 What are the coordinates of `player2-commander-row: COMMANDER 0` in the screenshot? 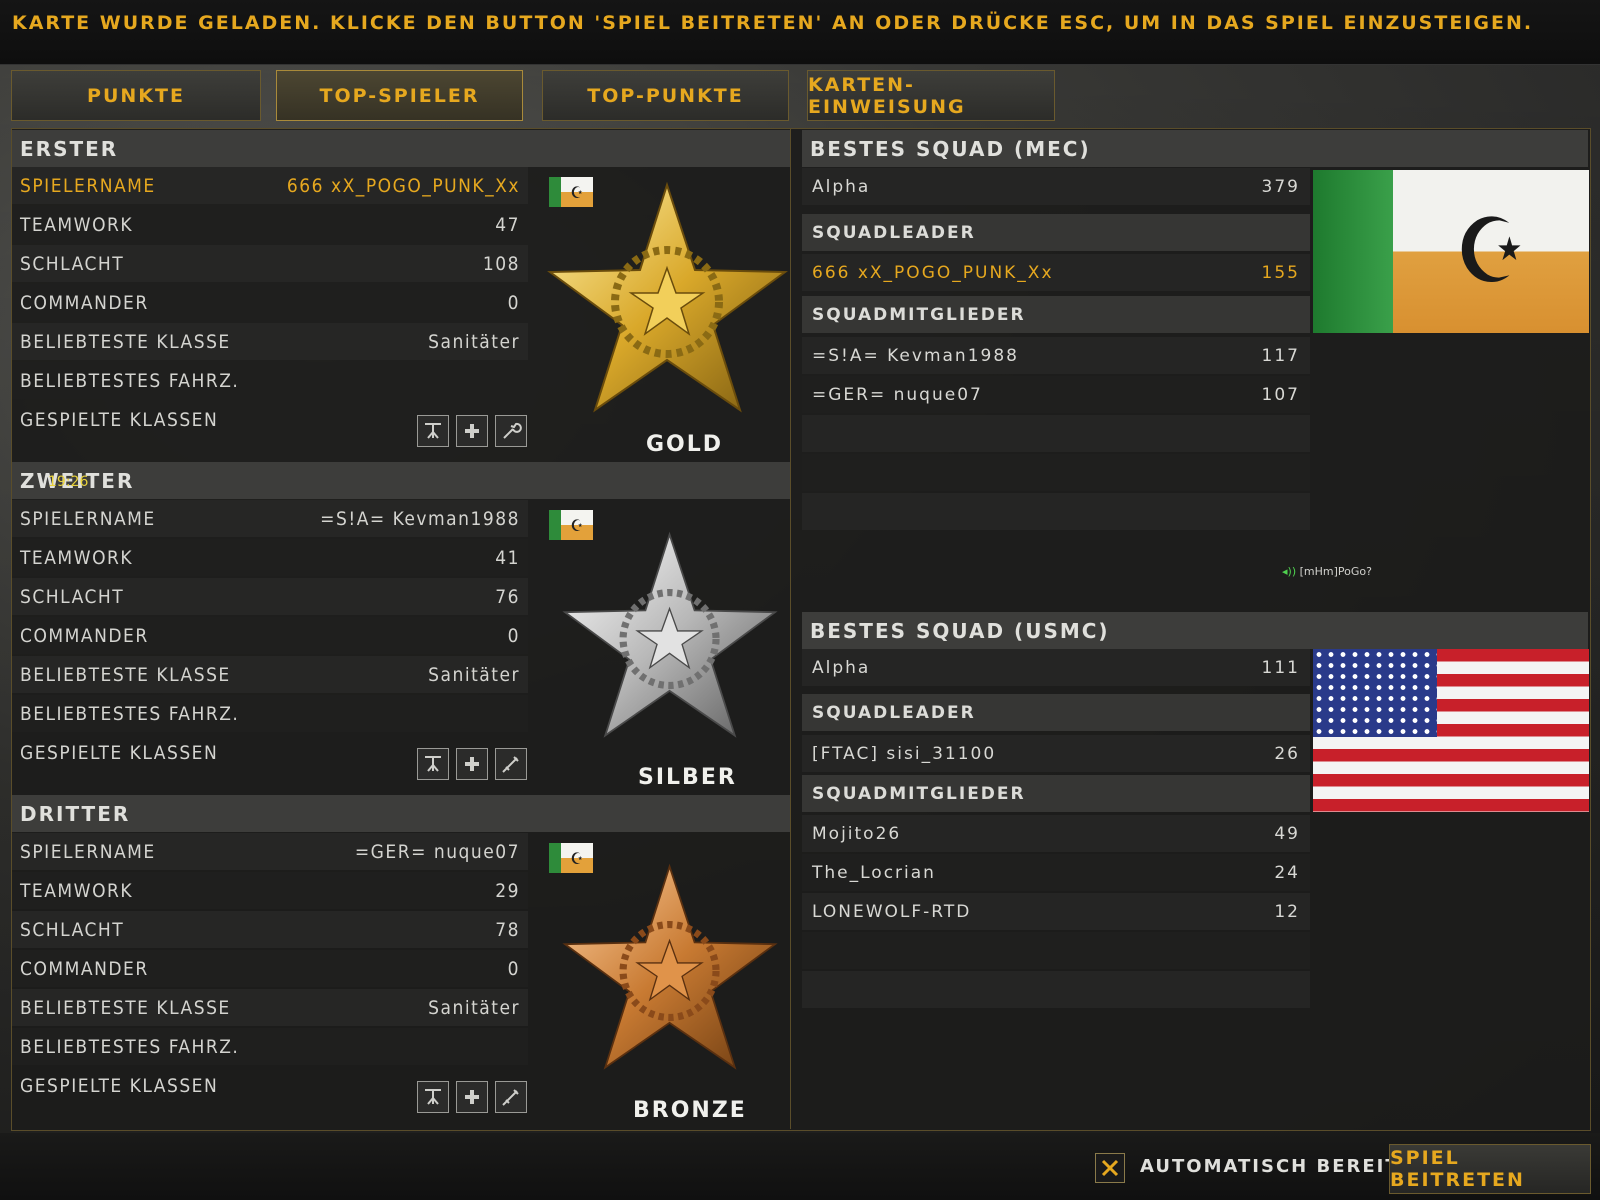 It's located at (270, 635).